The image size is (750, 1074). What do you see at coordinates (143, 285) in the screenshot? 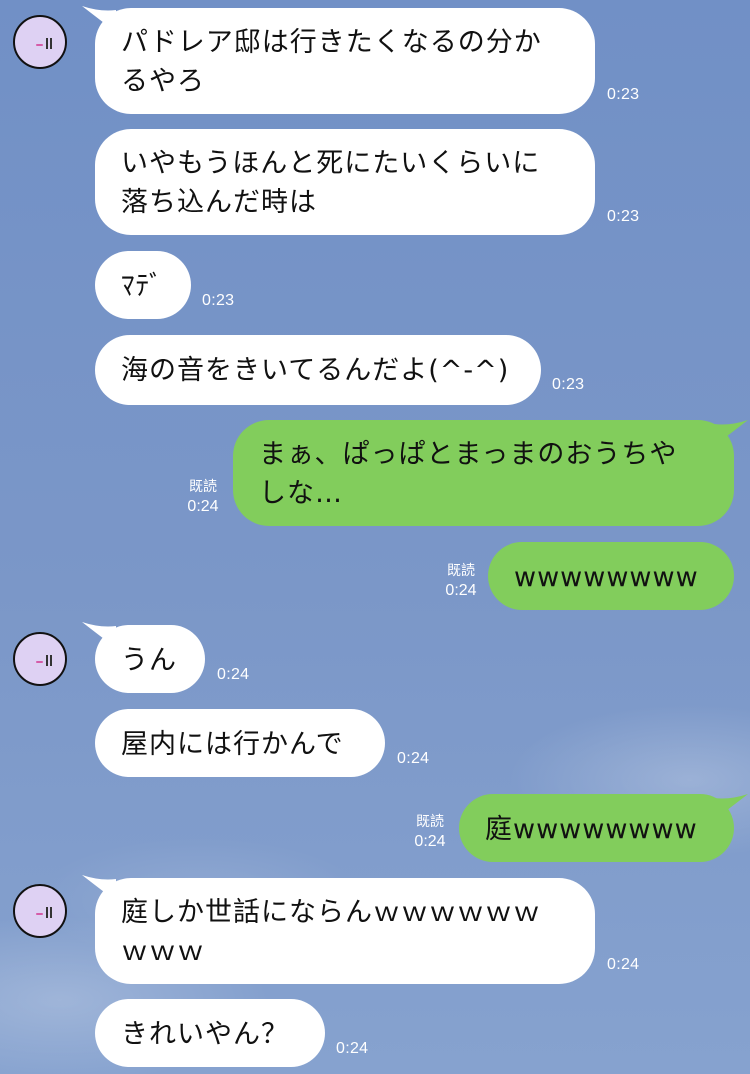
I see `message-bubble: ﾏﾃﾞ` at bounding box center [143, 285].